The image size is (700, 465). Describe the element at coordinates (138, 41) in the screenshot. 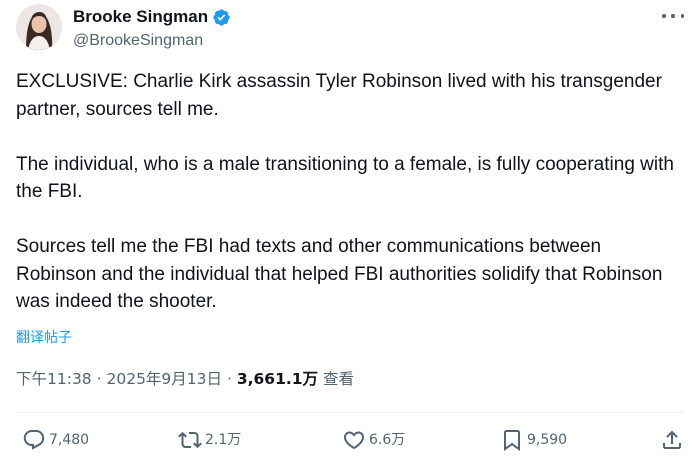

I see `user-handle: @BrookeSingman` at that location.